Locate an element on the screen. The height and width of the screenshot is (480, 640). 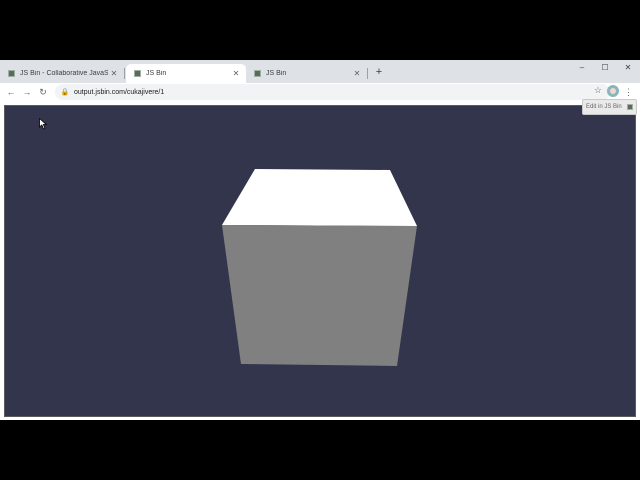
edit-in-jsbin-button: Edit in JS Bin is located at coordinates (609, 107).